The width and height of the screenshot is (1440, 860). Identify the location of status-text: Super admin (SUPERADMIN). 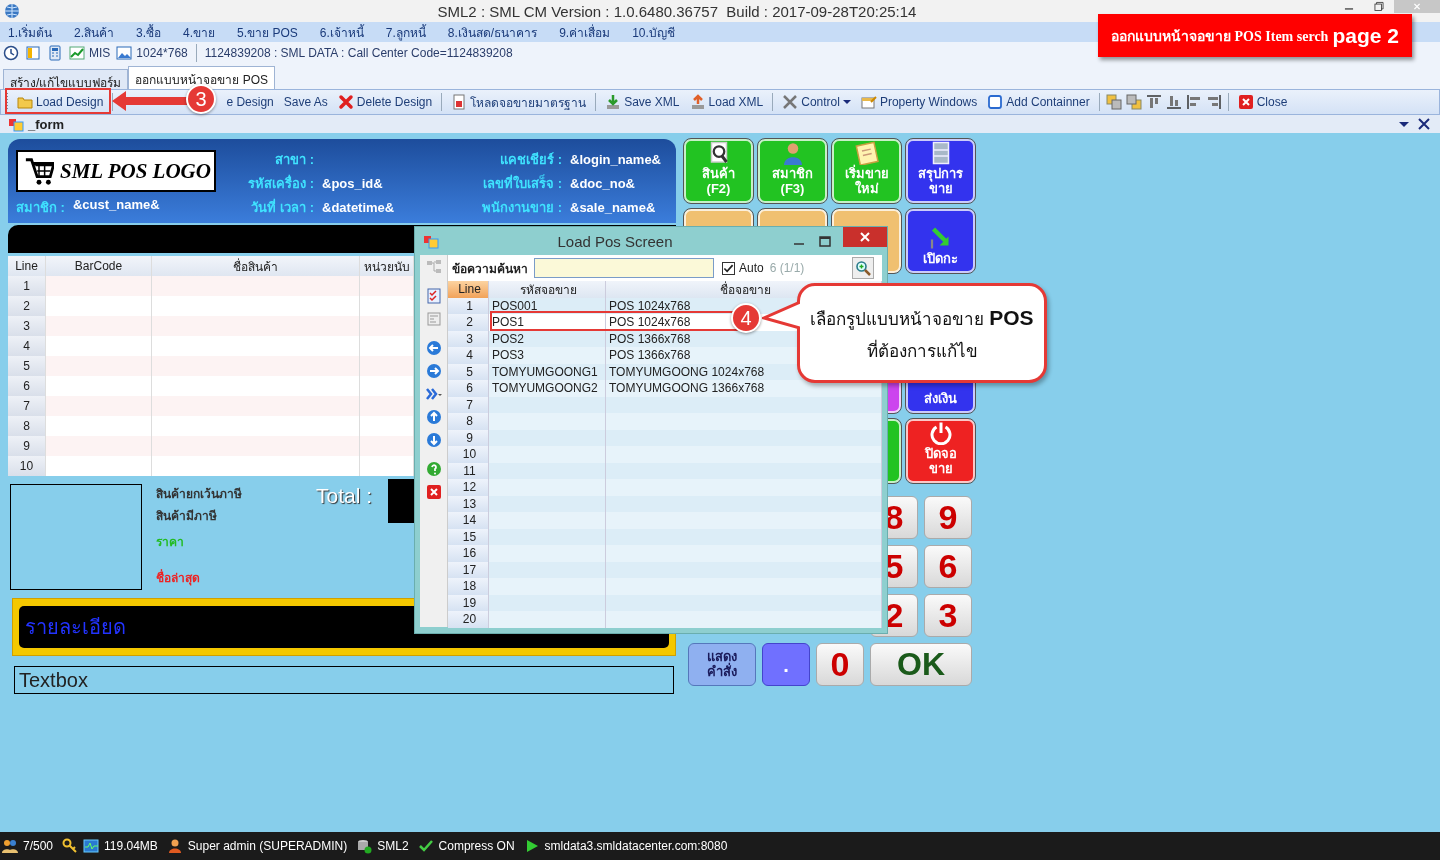
(267, 846).